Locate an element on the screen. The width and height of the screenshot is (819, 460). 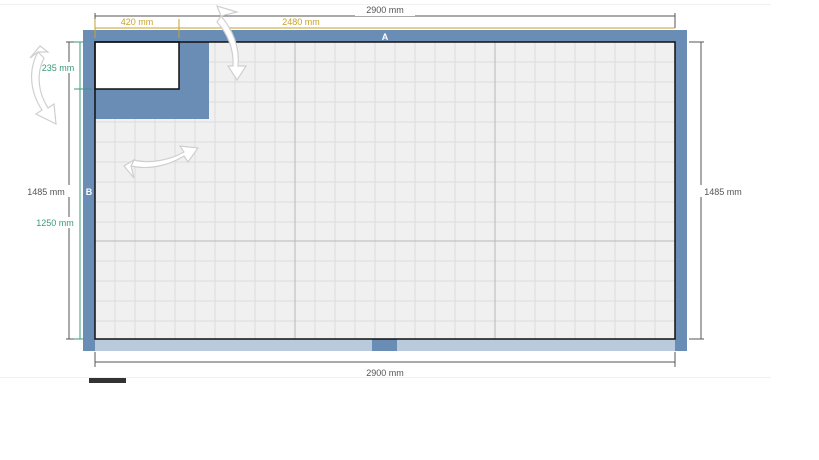
top-total-label: 2900 mm is located at coordinates (385, 10).